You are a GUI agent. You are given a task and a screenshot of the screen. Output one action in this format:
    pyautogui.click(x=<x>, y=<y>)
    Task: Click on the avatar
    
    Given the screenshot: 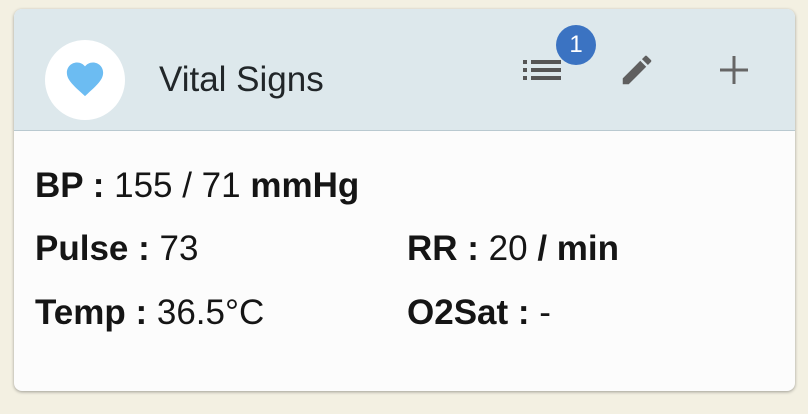 What is the action you would take?
    pyautogui.click(x=85, y=80)
    